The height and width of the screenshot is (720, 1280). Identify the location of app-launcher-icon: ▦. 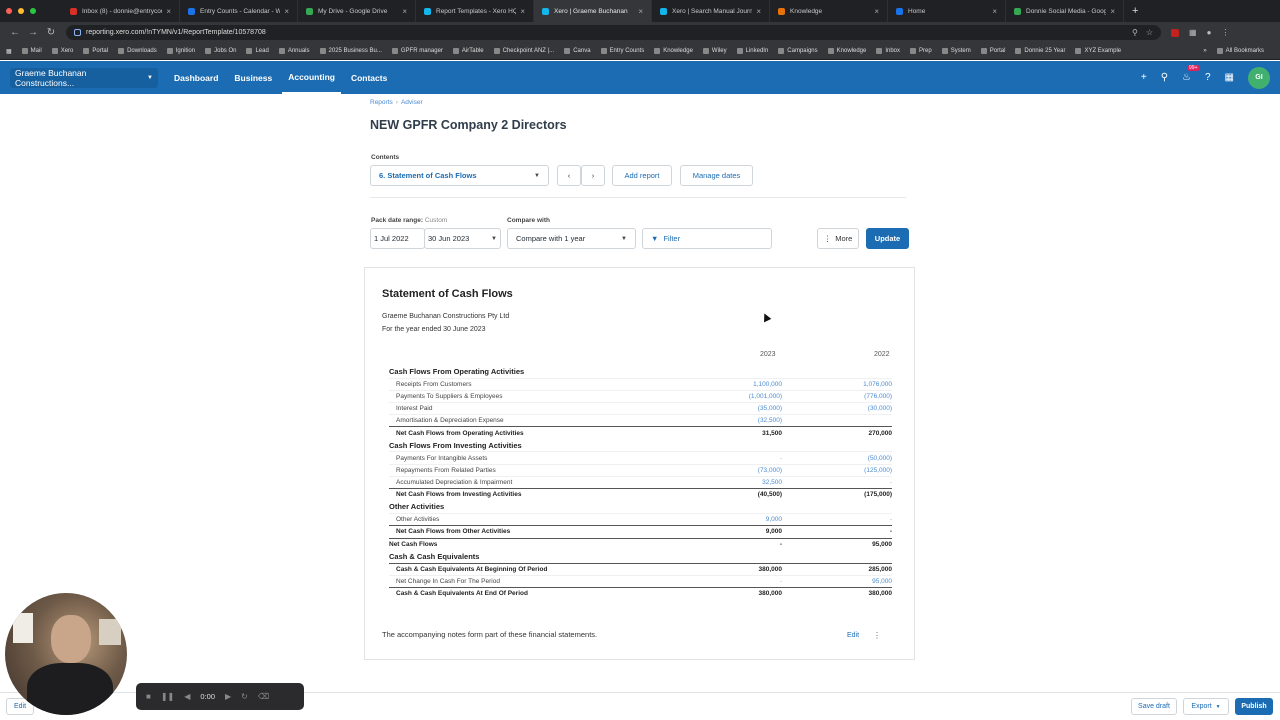
(1229, 77).